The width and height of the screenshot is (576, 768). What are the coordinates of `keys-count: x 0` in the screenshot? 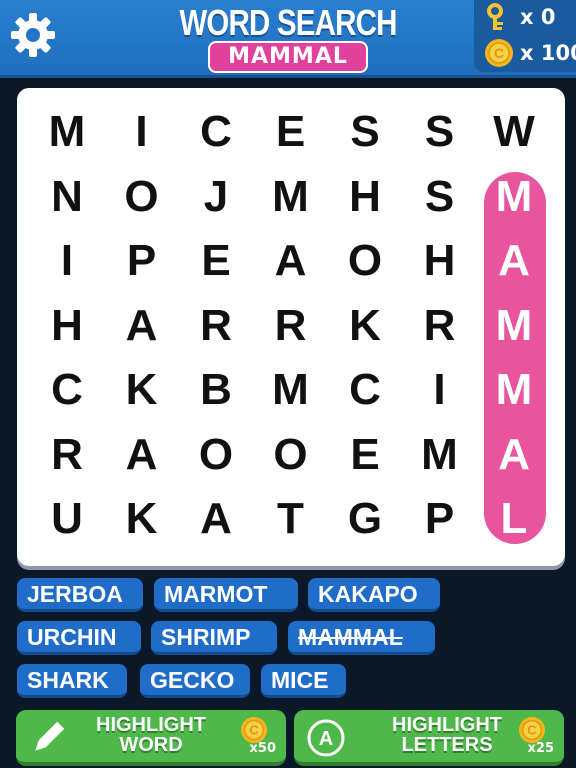 It's located at (538, 17).